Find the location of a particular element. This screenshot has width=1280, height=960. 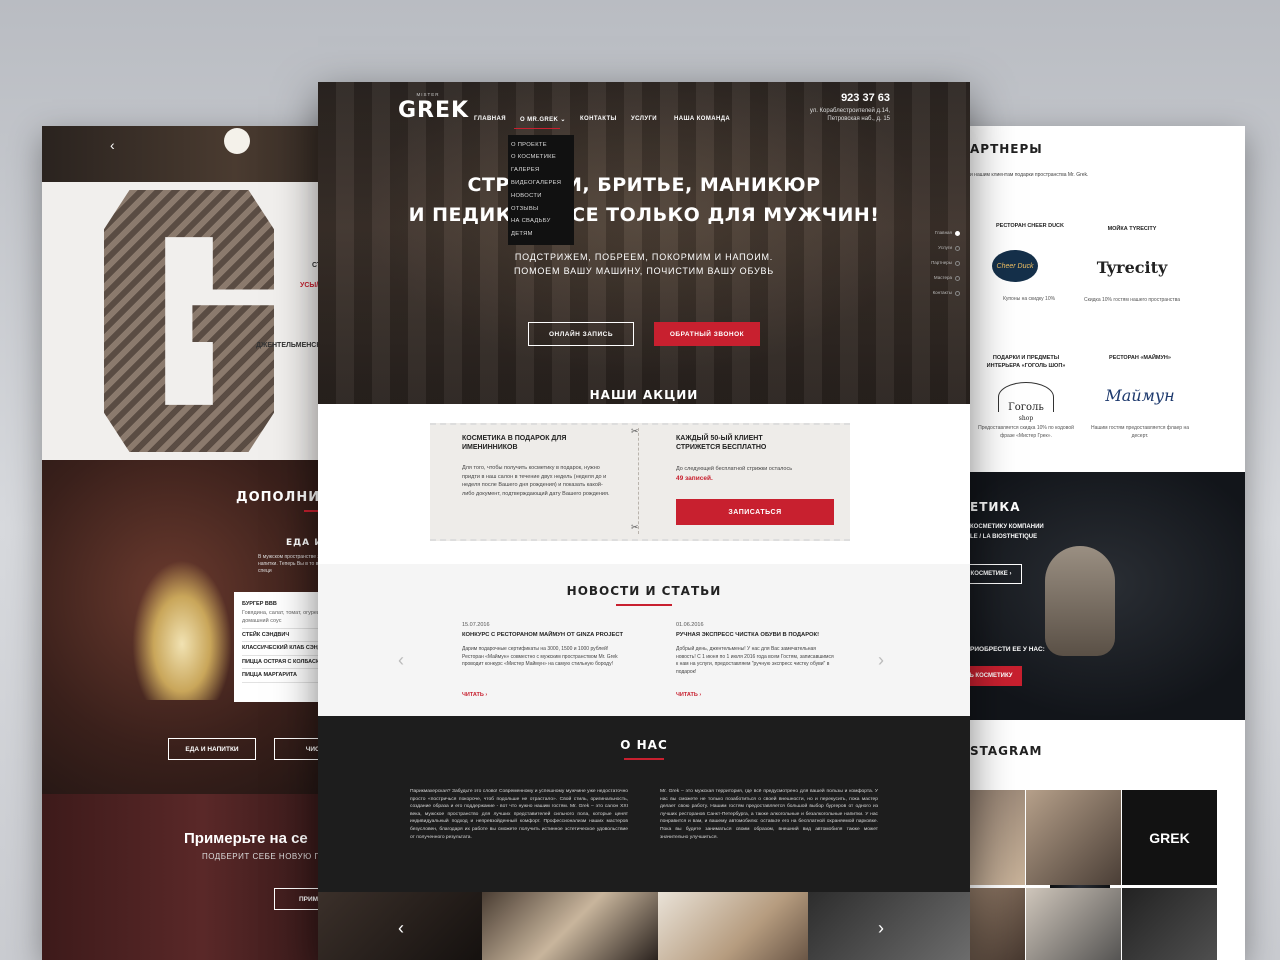

side-nav-item: Партнеры is located at coordinates (940, 267).